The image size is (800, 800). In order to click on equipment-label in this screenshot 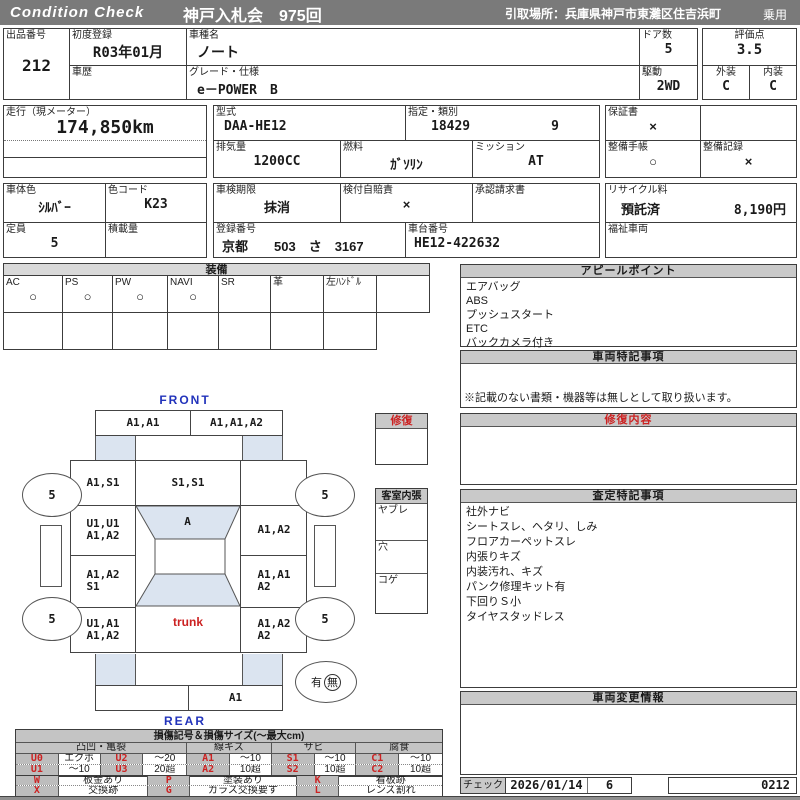, I will do `click(403, 277)`.